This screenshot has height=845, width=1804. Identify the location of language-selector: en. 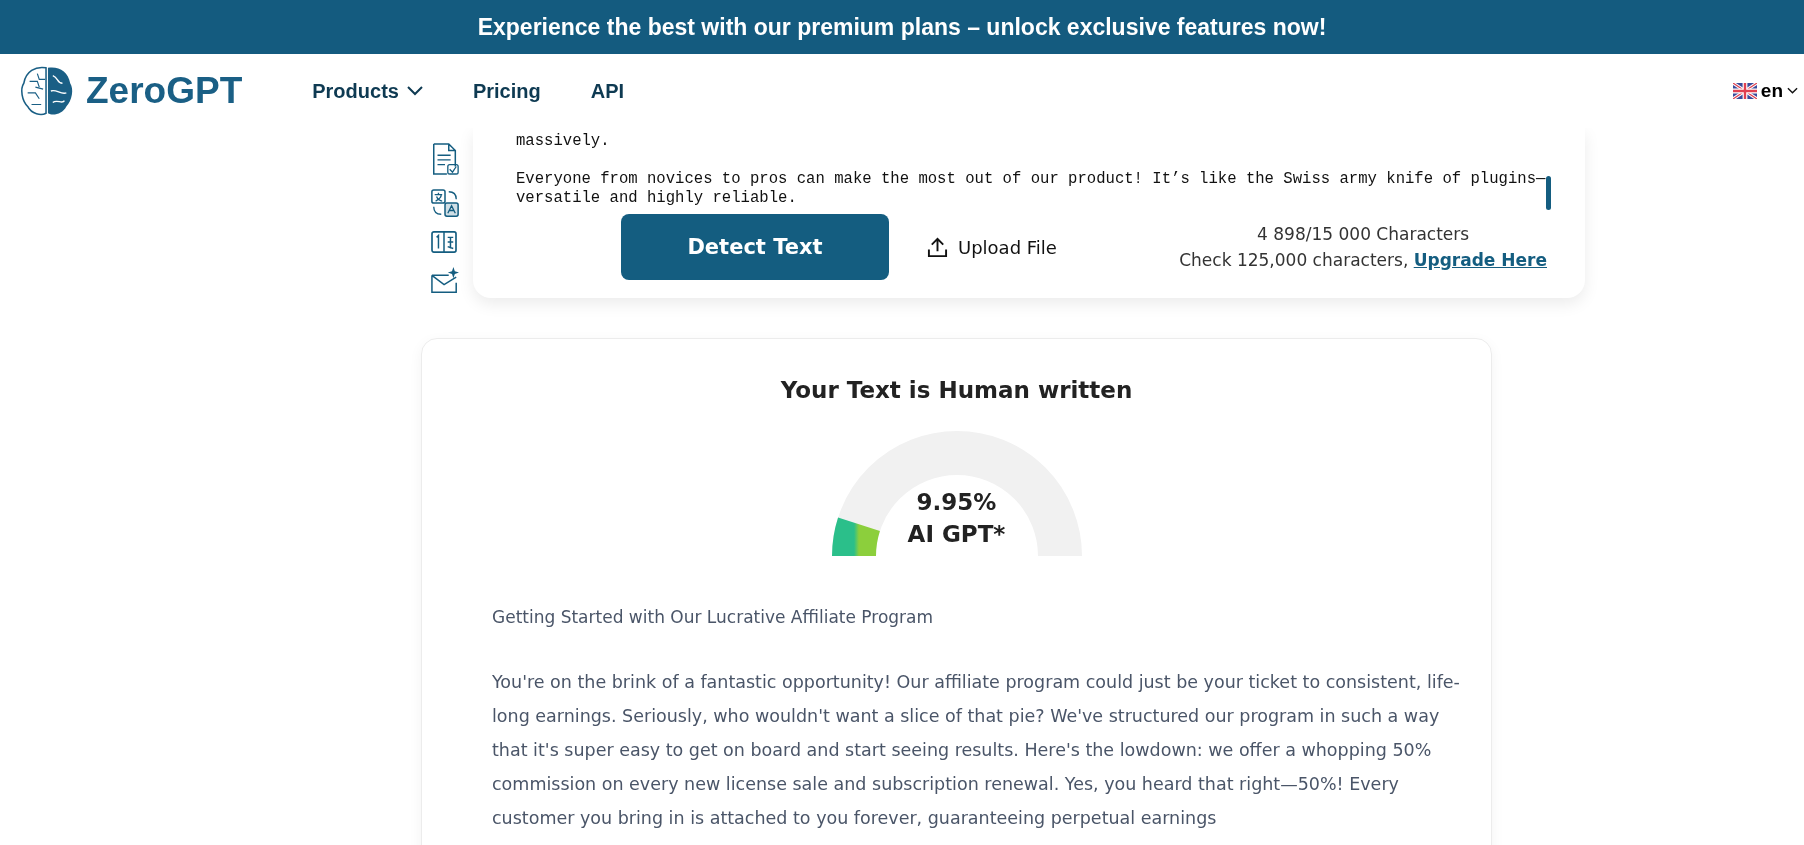
(1765, 91).